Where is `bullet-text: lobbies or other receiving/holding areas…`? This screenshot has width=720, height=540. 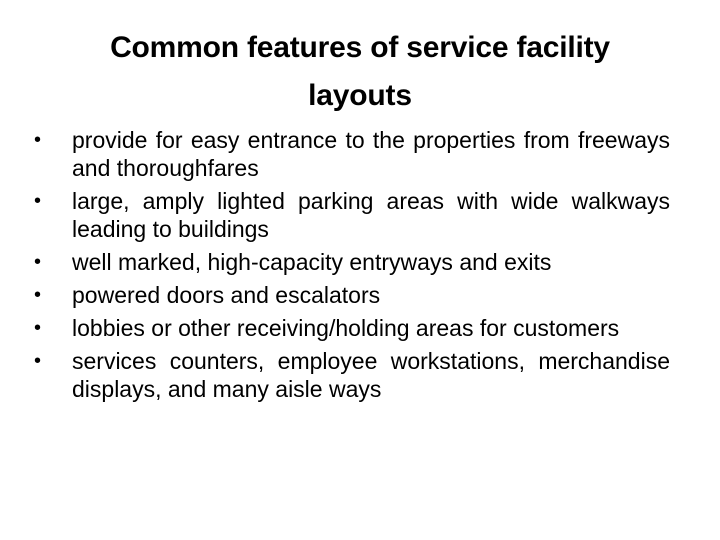
bullet-text: lobbies or other receiving/holding areas… is located at coordinates (346, 328).